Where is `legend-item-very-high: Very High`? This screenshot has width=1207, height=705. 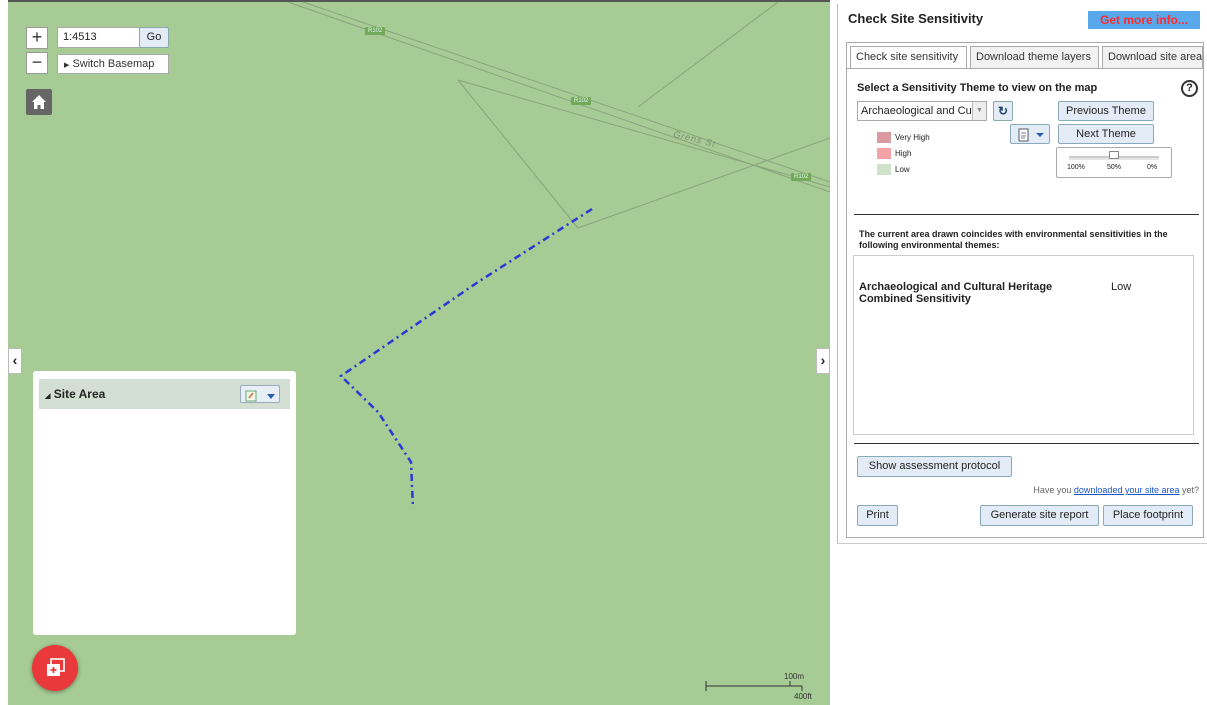 legend-item-very-high: Very High is located at coordinates (903, 138).